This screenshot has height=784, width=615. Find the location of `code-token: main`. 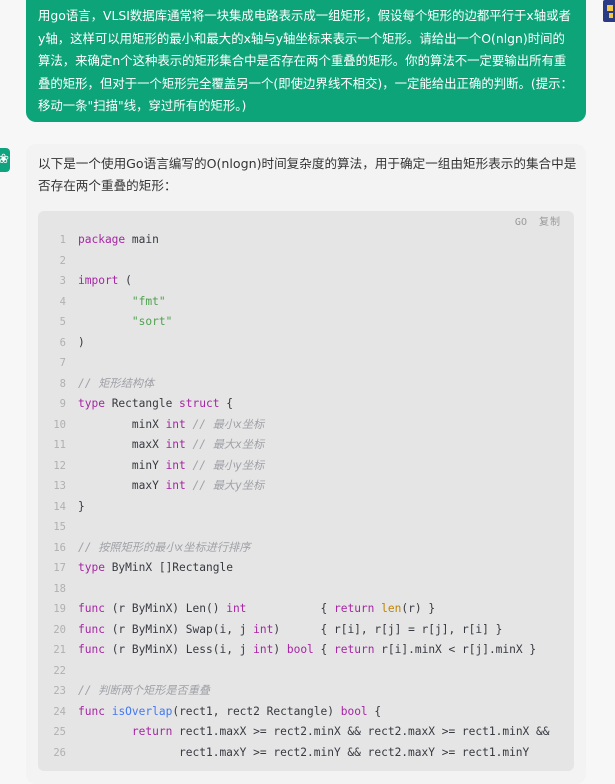

code-token: main is located at coordinates (142, 239).